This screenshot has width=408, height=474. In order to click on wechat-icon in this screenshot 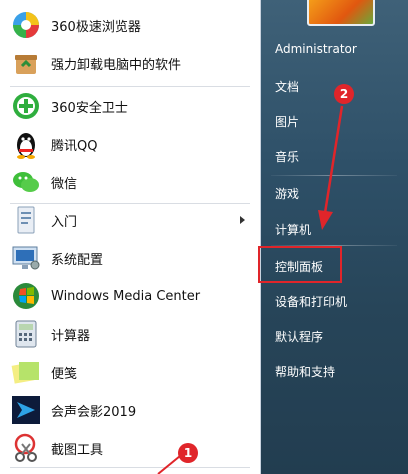, I will do `click(26, 182)`.